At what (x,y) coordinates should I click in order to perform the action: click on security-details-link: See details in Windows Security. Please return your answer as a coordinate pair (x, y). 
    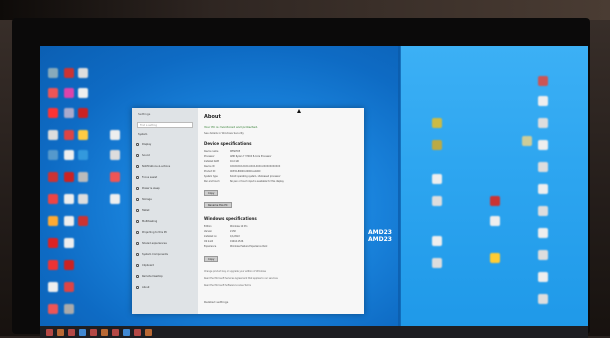
    Looking at the image, I should click on (224, 133).